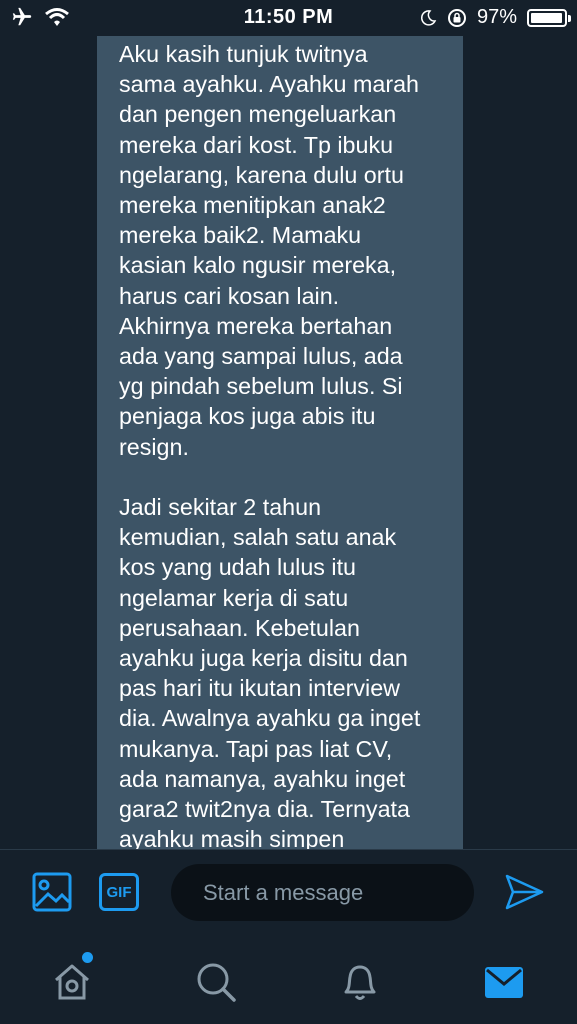 This screenshot has height=1024, width=577. Describe the element at coordinates (524, 892) in the screenshot. I see `send-icon` at that location.